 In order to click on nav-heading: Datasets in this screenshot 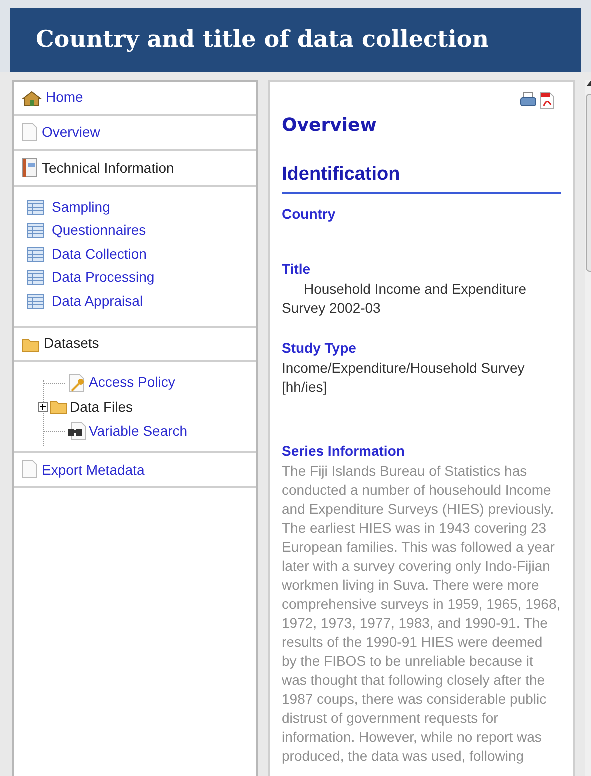, I will do `click(72, 343)`.